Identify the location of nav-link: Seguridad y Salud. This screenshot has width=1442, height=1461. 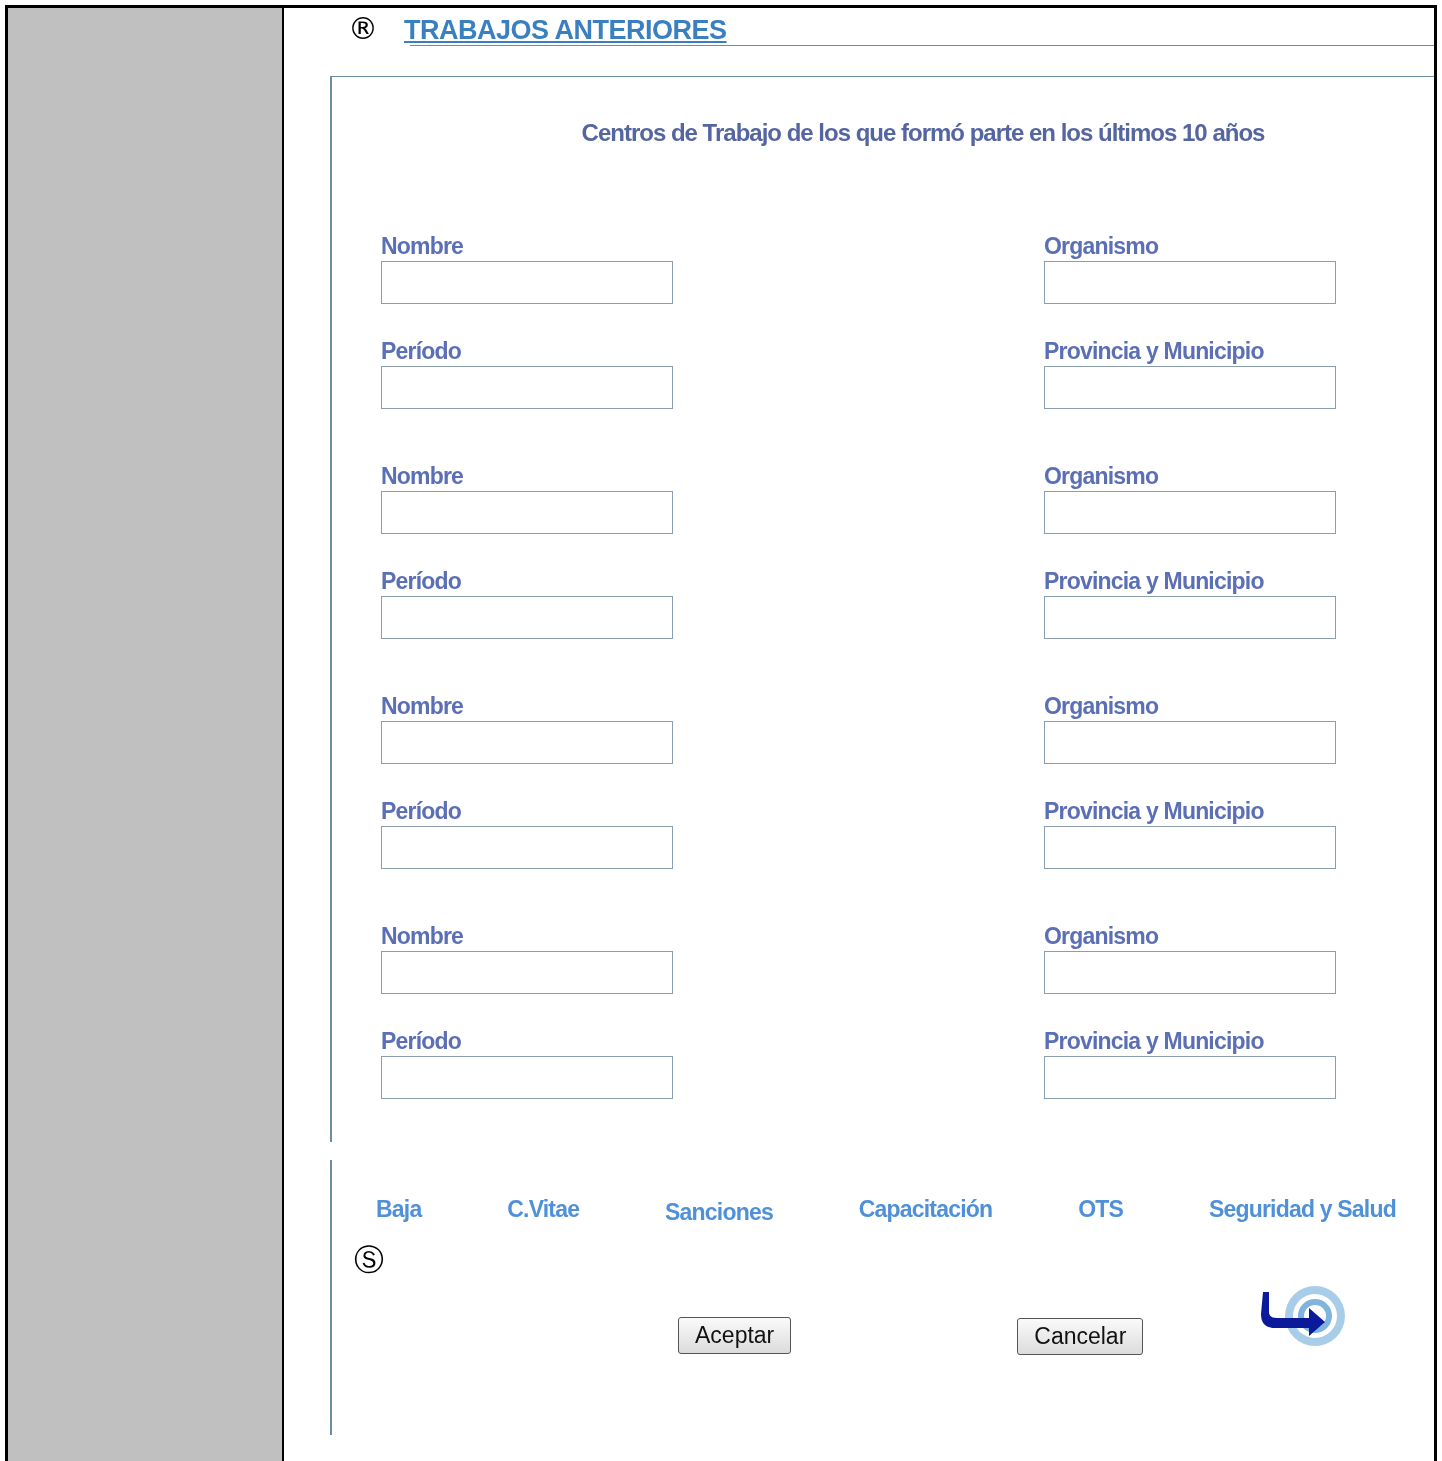
(1302, 1209).